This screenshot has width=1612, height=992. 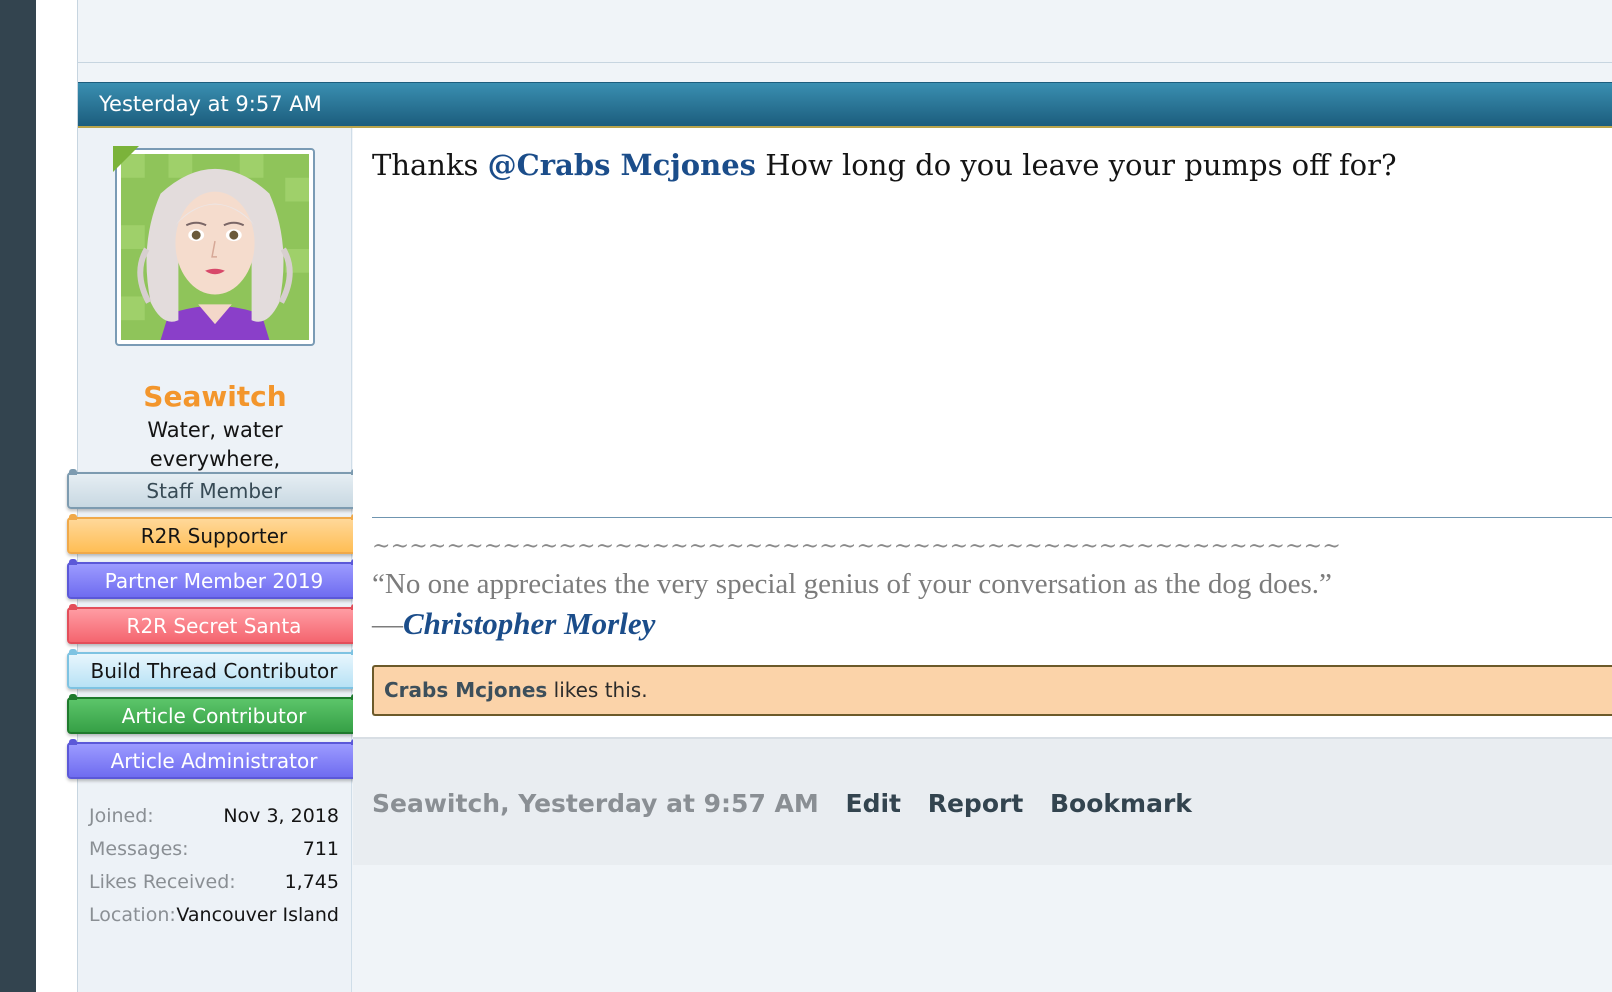 What do you see at coordinates (622, 165) in the screenshot?
I see `user-mention-link: @Crabs Mcjones` at bounding box center [622, 165].